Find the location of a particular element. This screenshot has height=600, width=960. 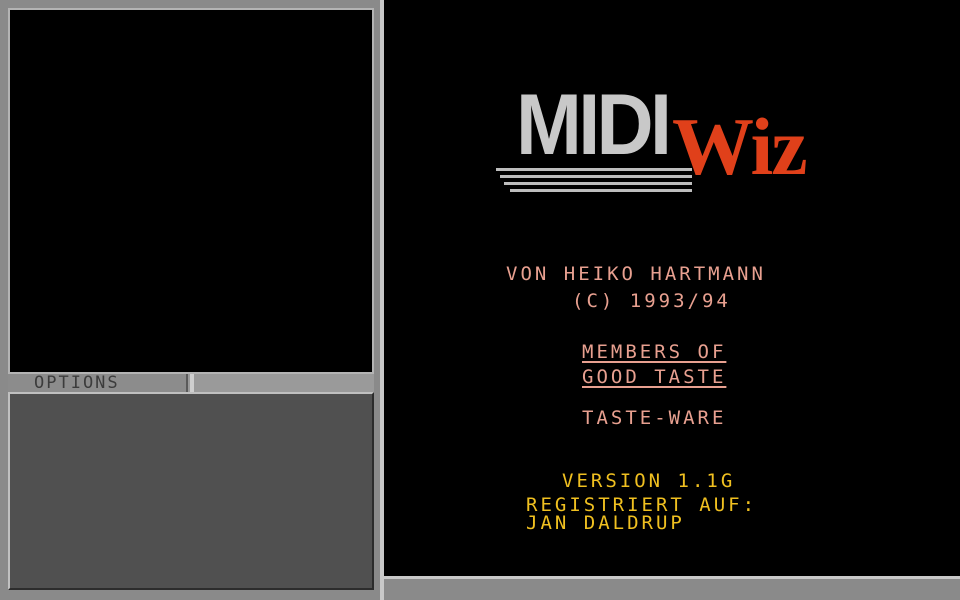

logo-midi-text: MIDI is located at coordinates (594, 125).